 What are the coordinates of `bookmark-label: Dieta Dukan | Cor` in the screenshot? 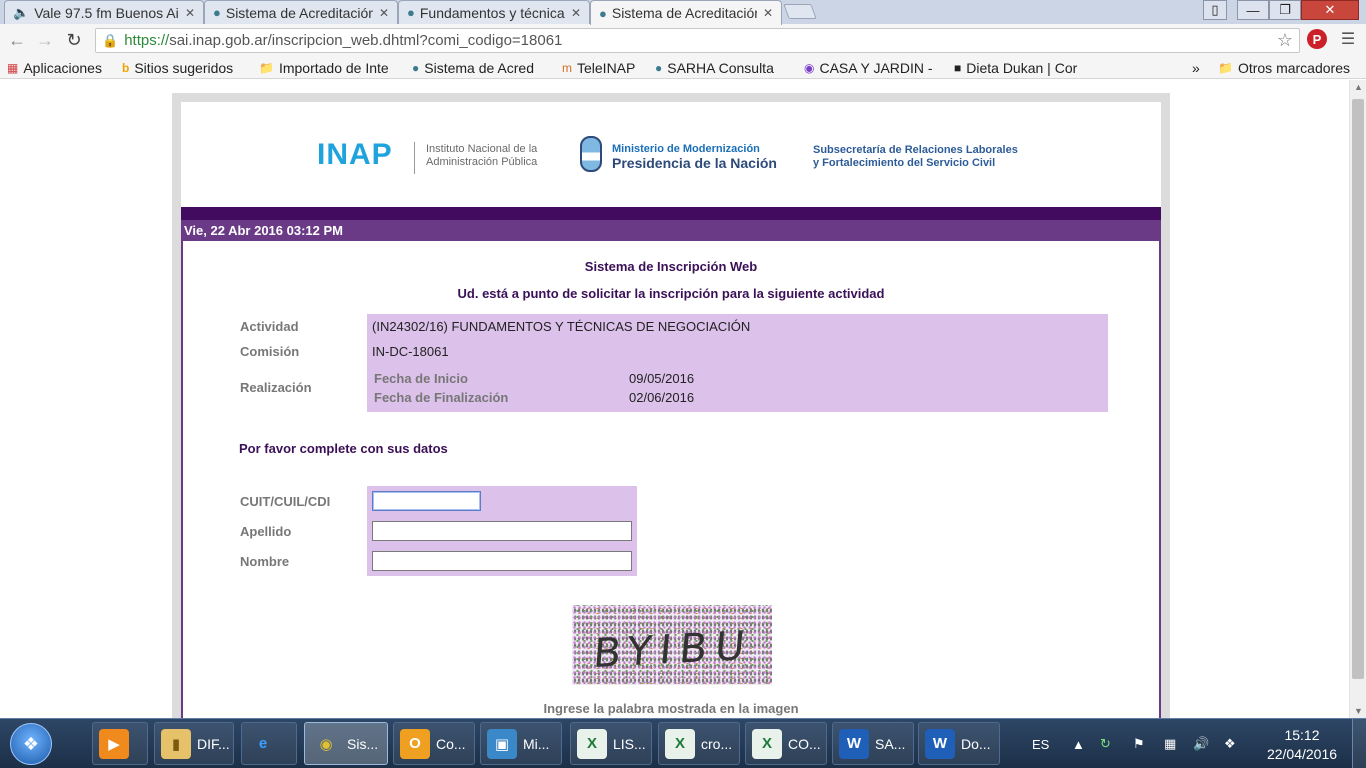 It's located at (1022, 68).